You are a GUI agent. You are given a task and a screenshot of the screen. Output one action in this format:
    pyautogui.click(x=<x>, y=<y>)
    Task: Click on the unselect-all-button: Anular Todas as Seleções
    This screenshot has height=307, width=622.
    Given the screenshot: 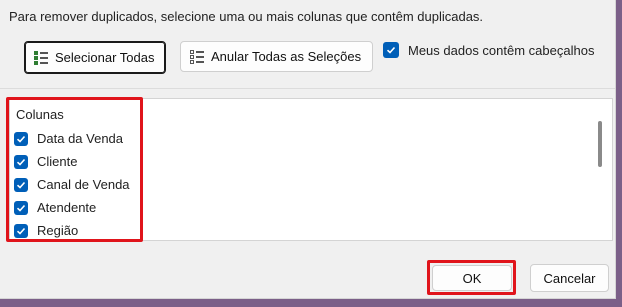 What is the action you would take?
    pyautogui.click(x=276, y=56)
    